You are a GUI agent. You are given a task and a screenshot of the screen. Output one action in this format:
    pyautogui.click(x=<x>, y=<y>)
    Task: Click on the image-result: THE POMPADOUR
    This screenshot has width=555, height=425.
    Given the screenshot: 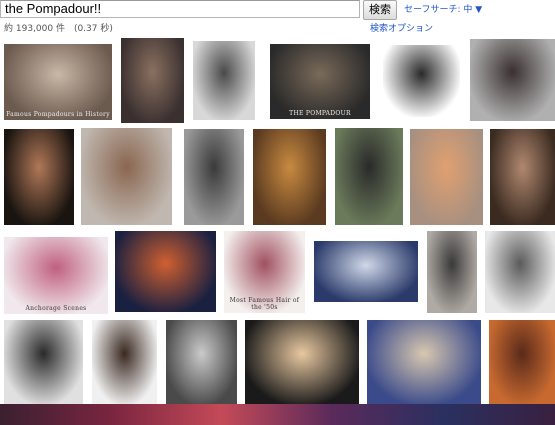 What is the action you would take?
    pyautogui.click(x=320, y=81)
    